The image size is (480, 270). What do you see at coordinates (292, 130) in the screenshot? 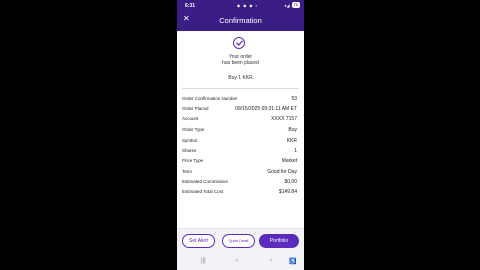
I see `detail-value: Buy` at bounding box center [292, 130].